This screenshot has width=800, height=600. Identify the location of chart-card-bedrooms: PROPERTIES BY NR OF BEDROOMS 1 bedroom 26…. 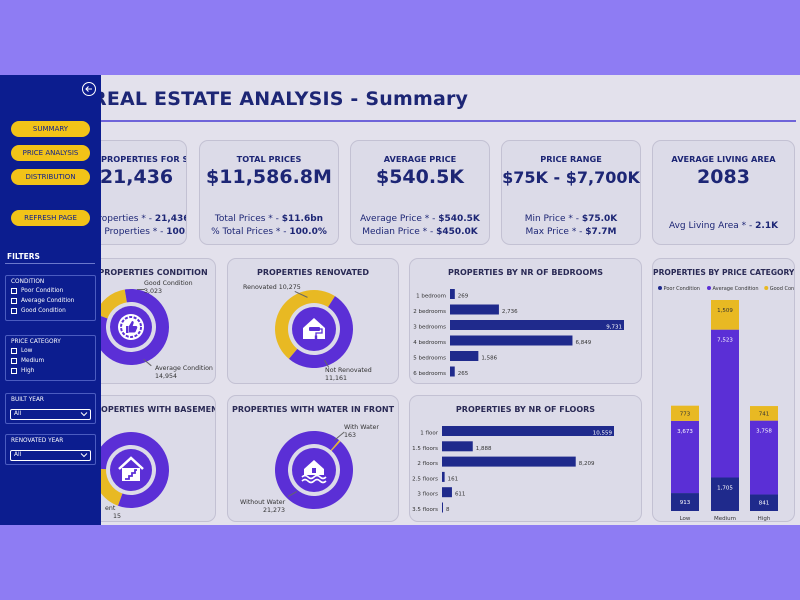
(525, 321).